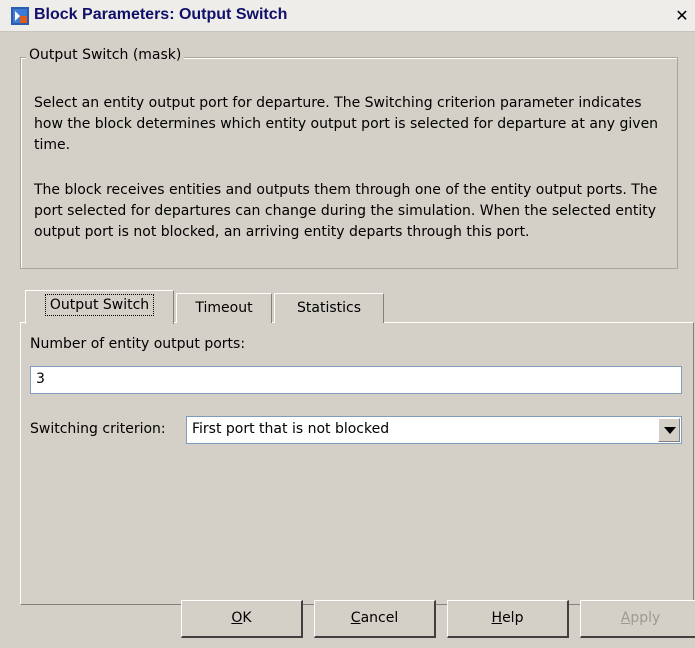  What do you see at coordinates (355, 618) in the screenshot?
I see `cancel-mnemonic: C` at bounding box center [355, 618].